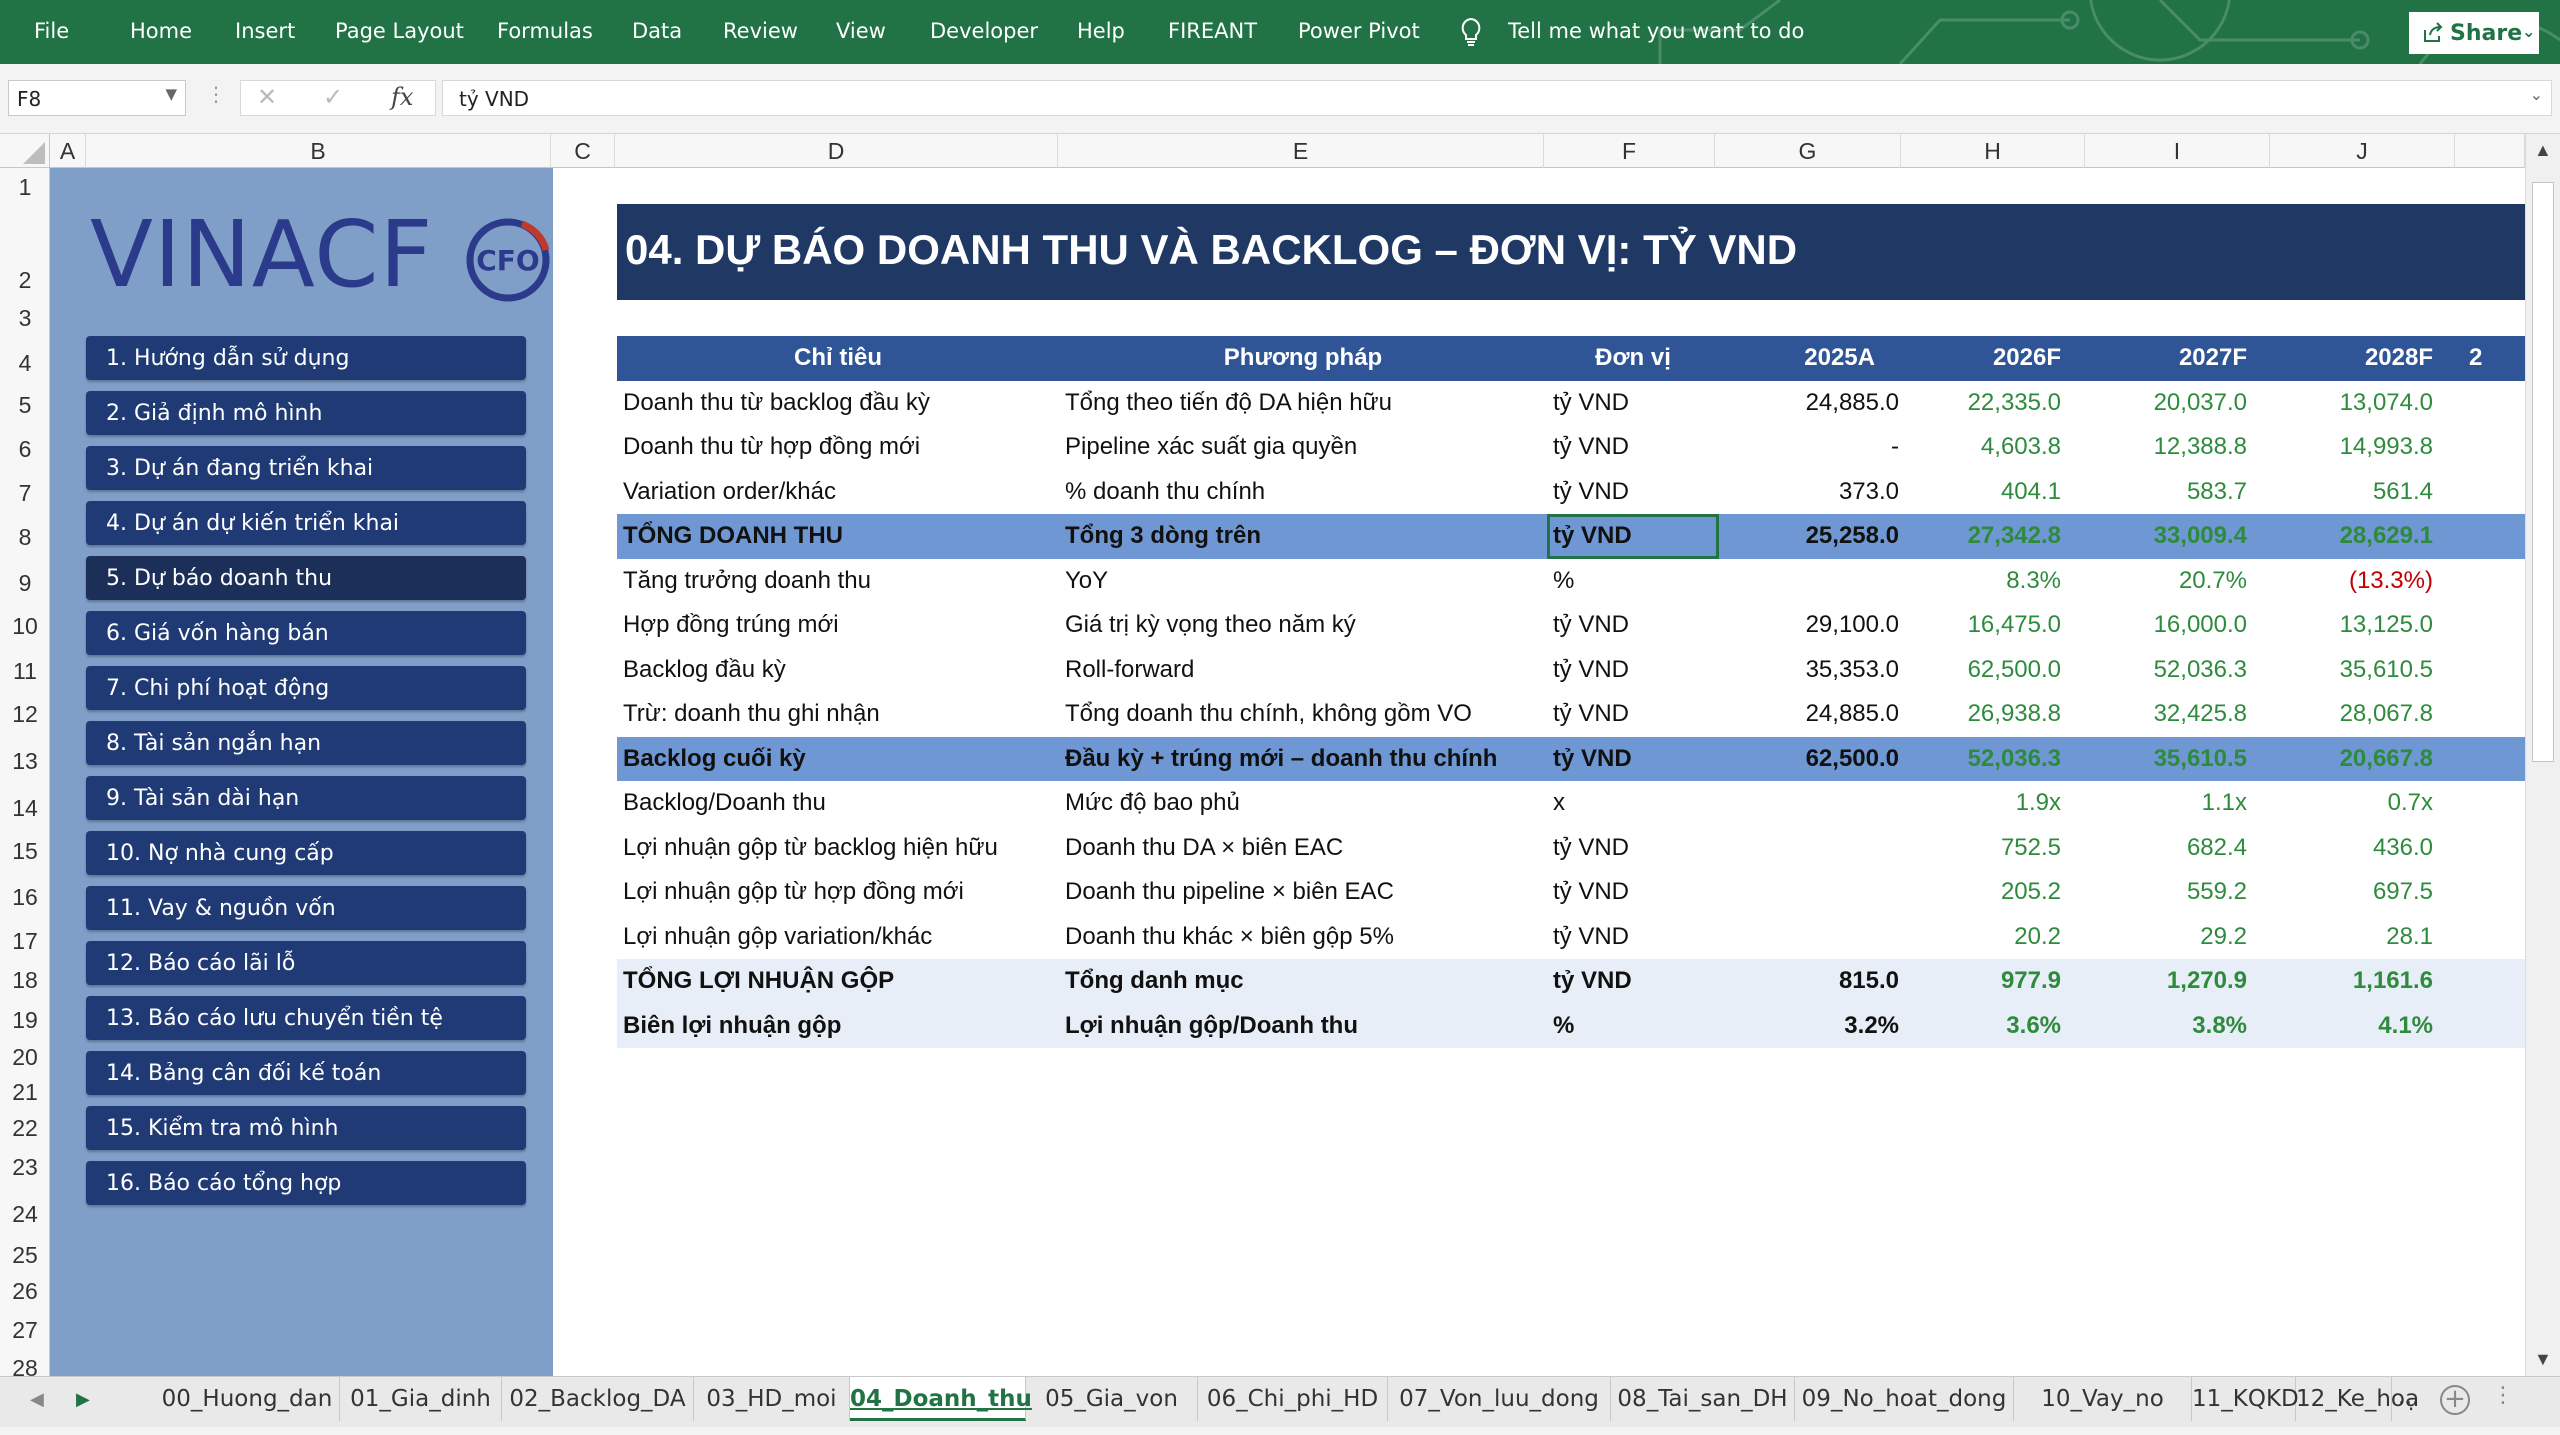 Image resolution: width=2560 pixels, height=1435 pixels. I want to click on table-cell: Backlog đầu kỳ, so click(838, 670).